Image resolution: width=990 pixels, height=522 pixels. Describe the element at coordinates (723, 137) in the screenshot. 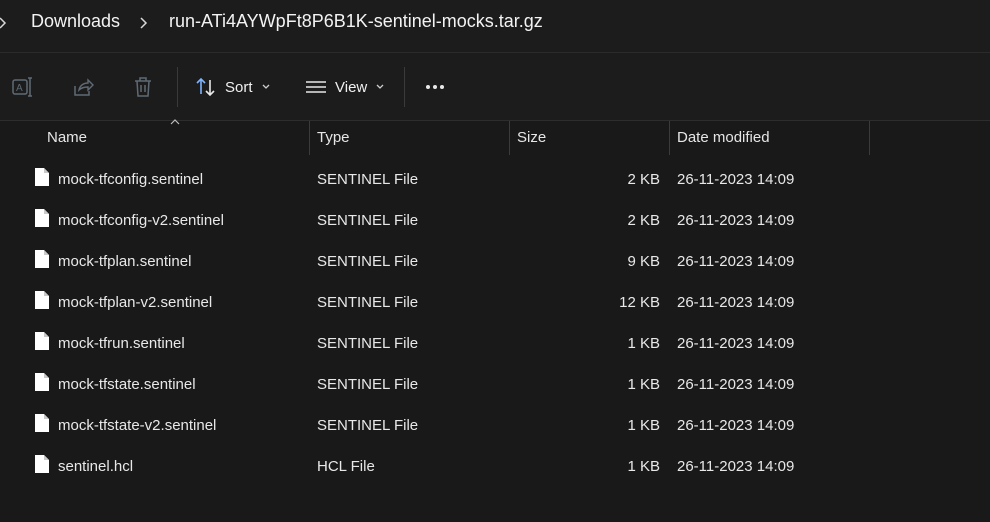

I see `column-header-date-modified: Date modified` at that location.